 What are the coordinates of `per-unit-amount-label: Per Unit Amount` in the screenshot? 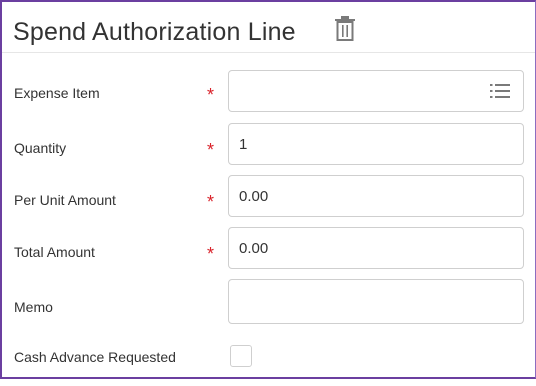 It's located at (65, 200).